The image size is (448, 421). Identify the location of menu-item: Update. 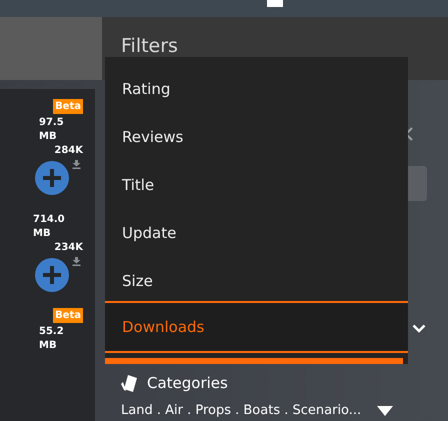
(256, 233).